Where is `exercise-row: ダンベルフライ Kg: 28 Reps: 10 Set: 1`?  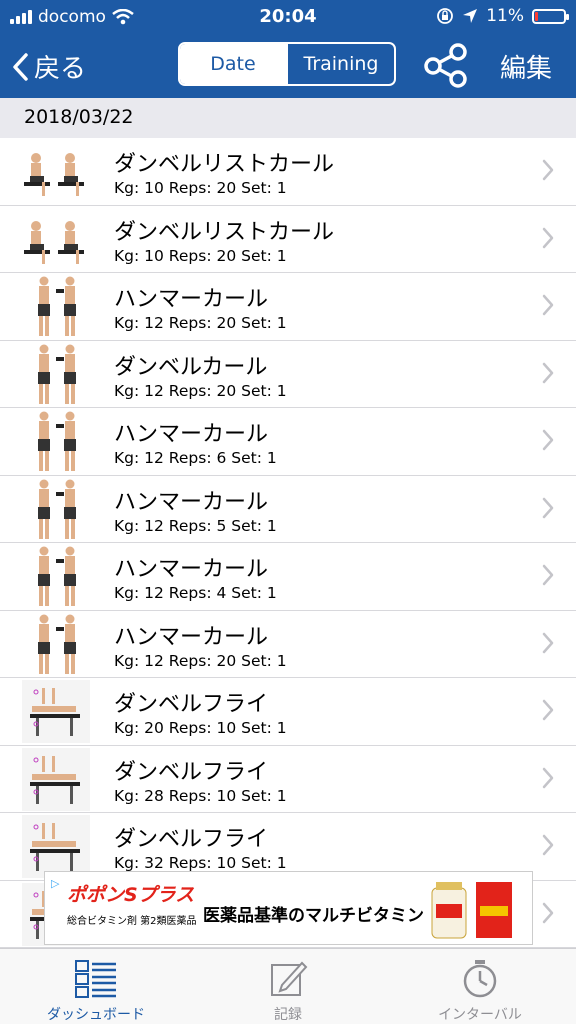
exercise-row: ダンベルフライ Kg: 28 Reps: 10 Set: 1 is located at coordinates (288, 779).